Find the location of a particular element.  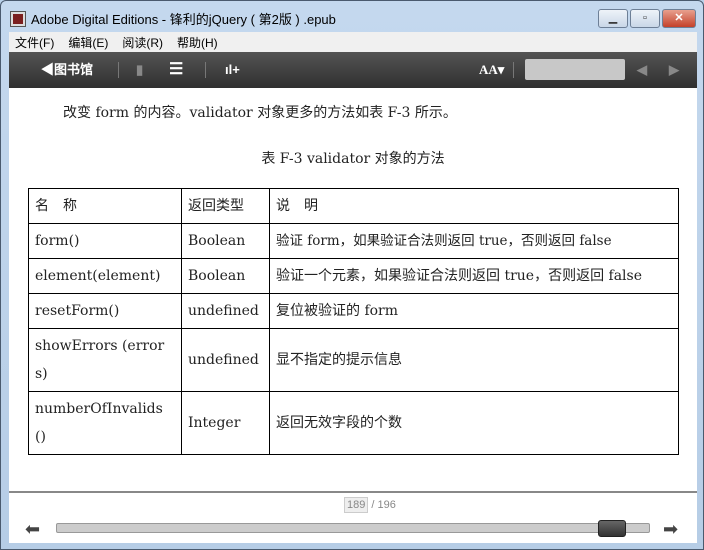

prev-result-icon: ◀ is located at coordinates (642, 70).